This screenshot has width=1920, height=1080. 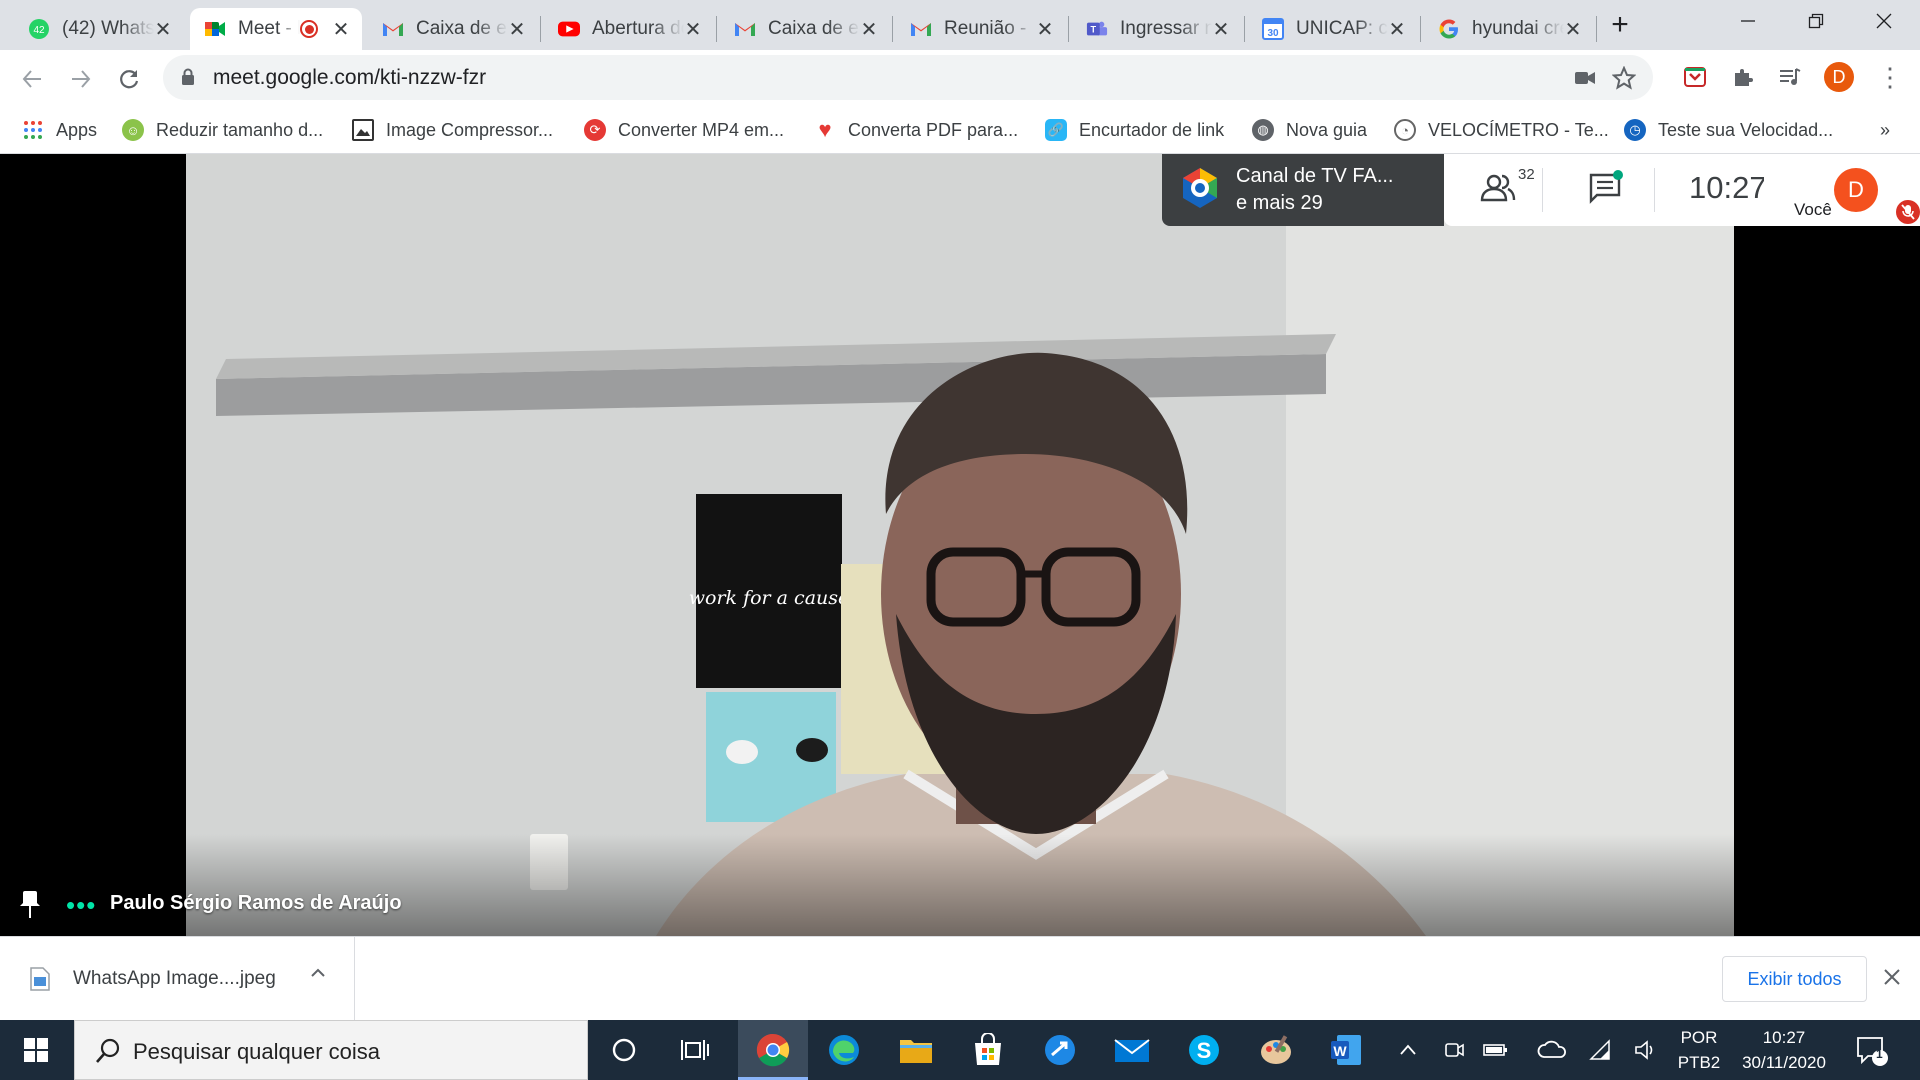 What do you see at coordinates (1132, 1050) in the screenshot?
I see `mail-icon` at bounding box center [1132, 1050].